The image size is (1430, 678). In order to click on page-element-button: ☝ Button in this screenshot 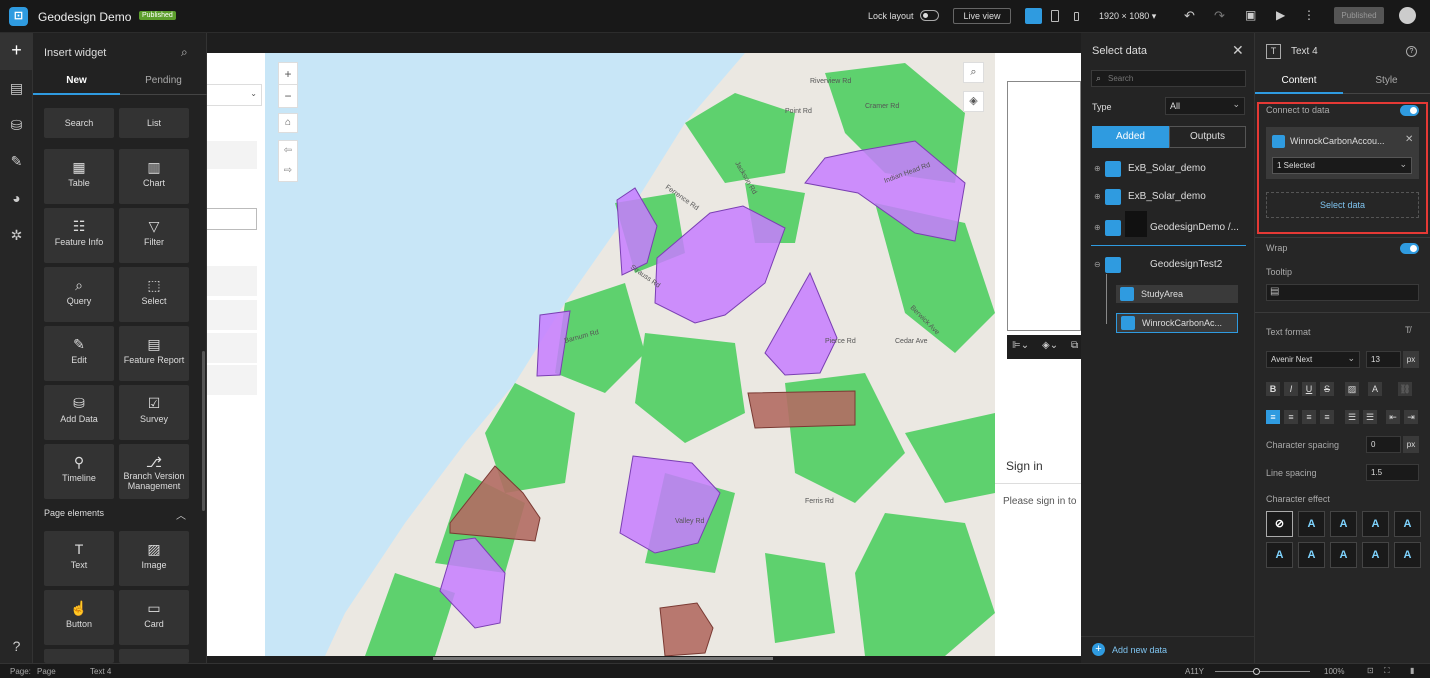, I will do `click(79, 617)`.